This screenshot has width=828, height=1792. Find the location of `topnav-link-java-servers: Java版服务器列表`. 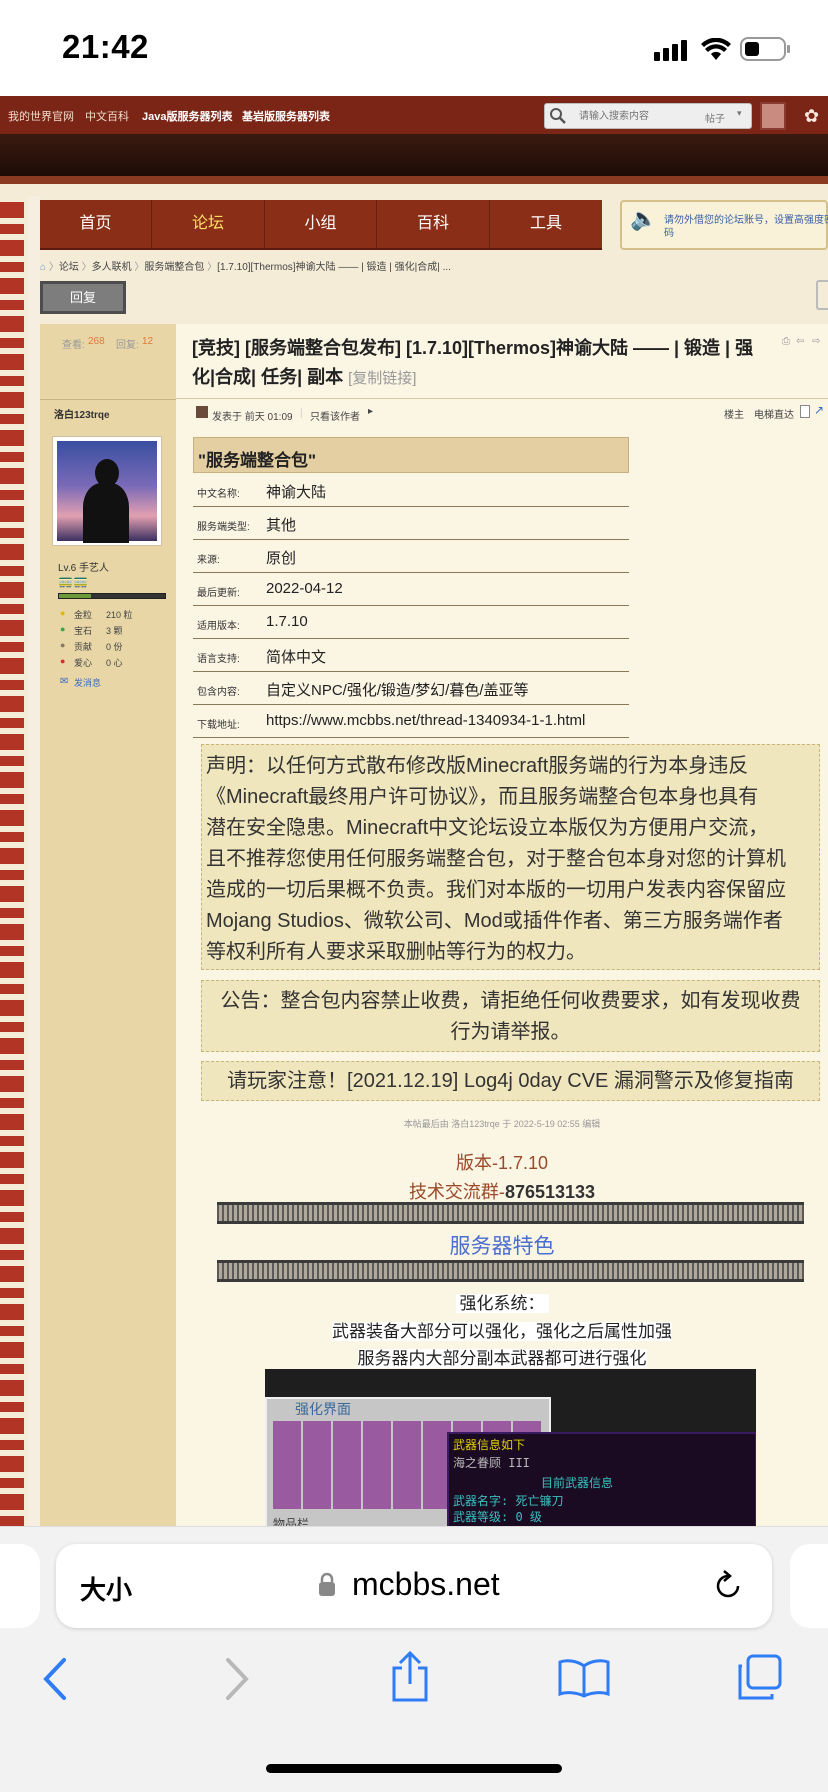

topnav-link-java-servers: Java版服务器列表 is located at coordinates (187, 116).